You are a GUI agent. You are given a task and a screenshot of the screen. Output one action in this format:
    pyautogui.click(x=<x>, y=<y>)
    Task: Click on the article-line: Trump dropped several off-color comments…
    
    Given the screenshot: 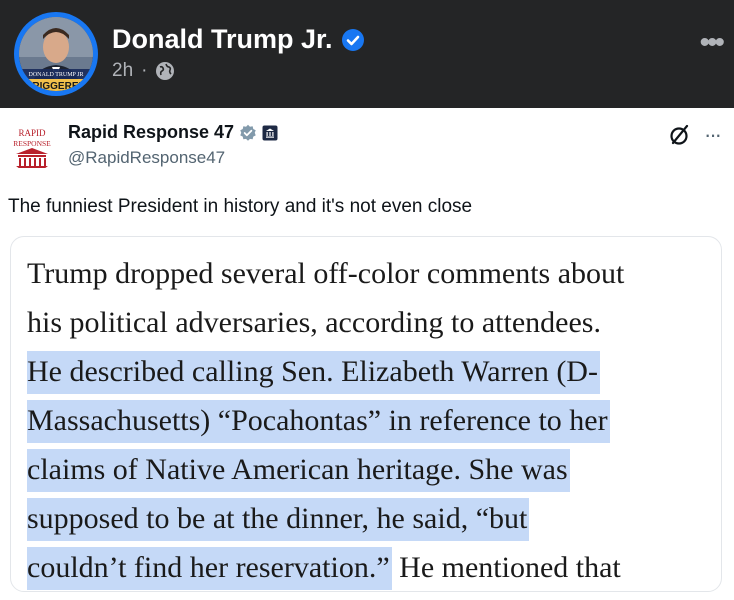 What is the action you would take?
    pyautogui.click(x=374, y=273)
    